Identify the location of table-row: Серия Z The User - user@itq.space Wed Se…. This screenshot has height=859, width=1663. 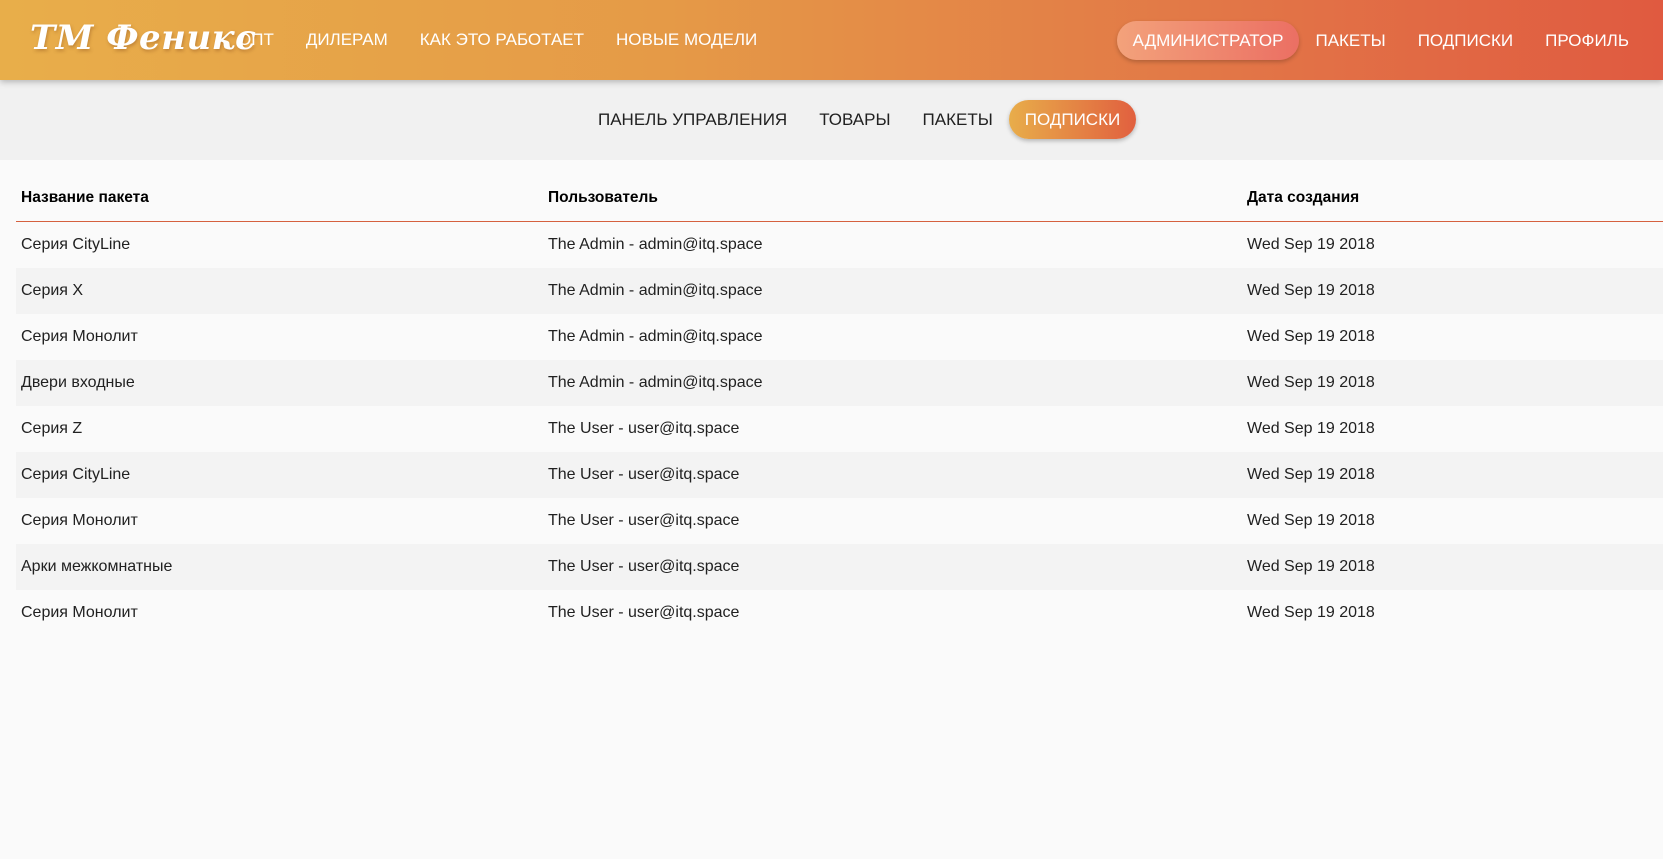
(839, 429).